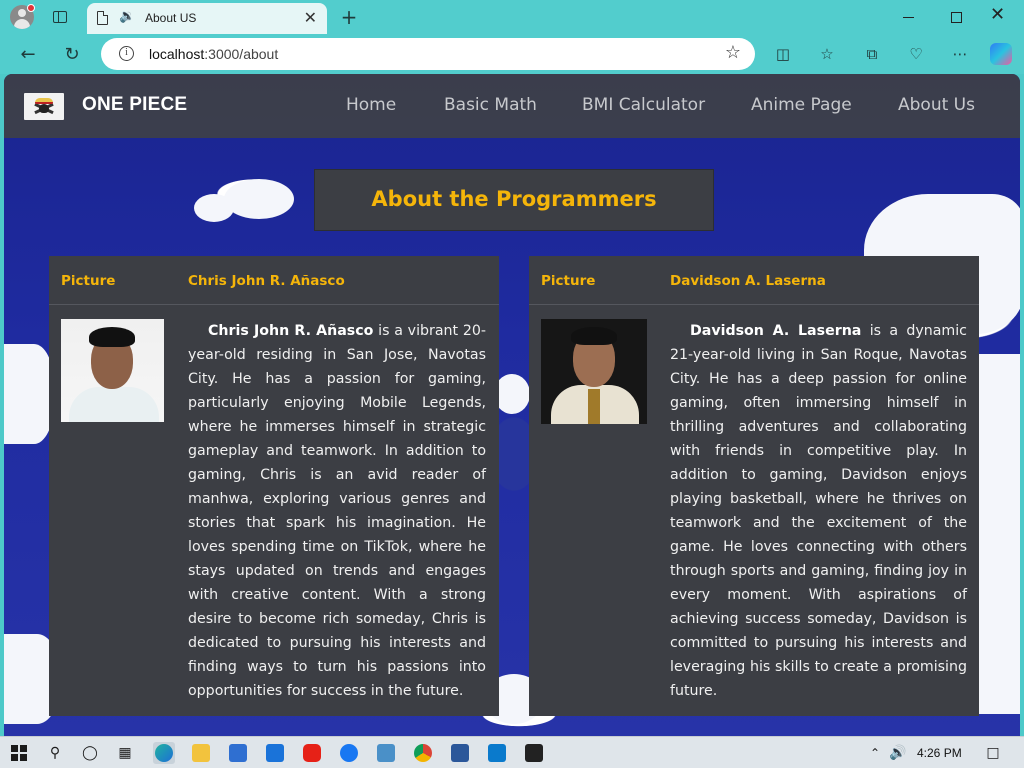 This screenshot has height=768, width=1024. Describe the element at coordinates (909, 17) in the screenshot. I see `minimize-button` at that location.